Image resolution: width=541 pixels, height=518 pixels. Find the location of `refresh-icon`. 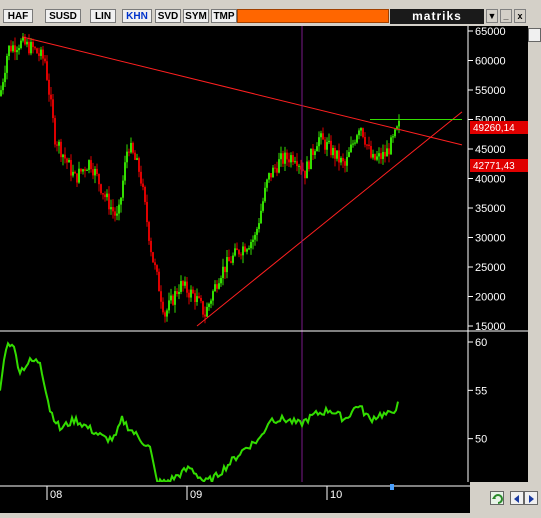

refresh-icon is located at coordinates (497, 498).